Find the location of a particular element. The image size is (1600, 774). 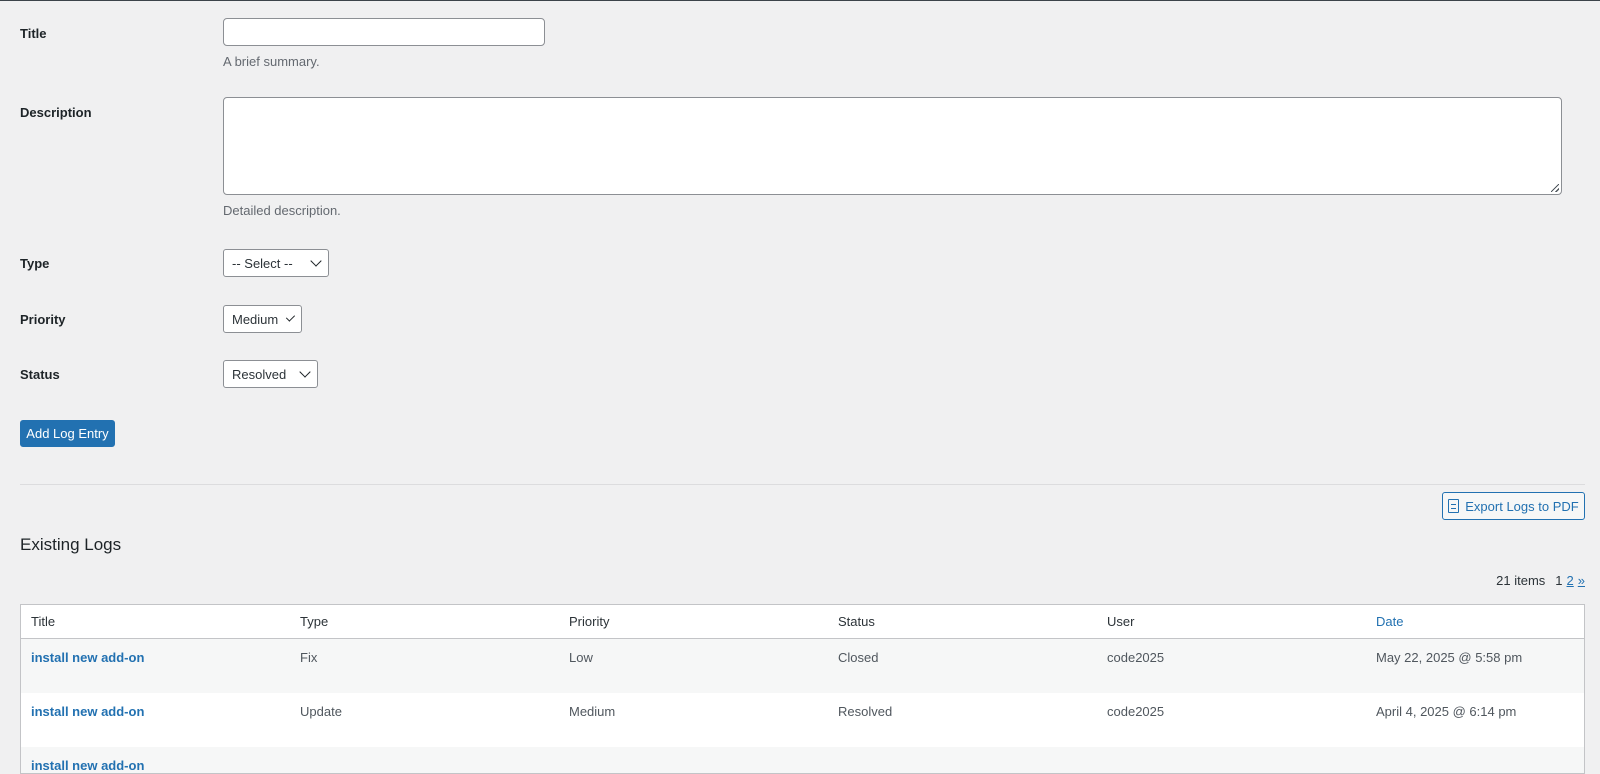

status-select-value: Resolved is located at coordinates (259, 374).